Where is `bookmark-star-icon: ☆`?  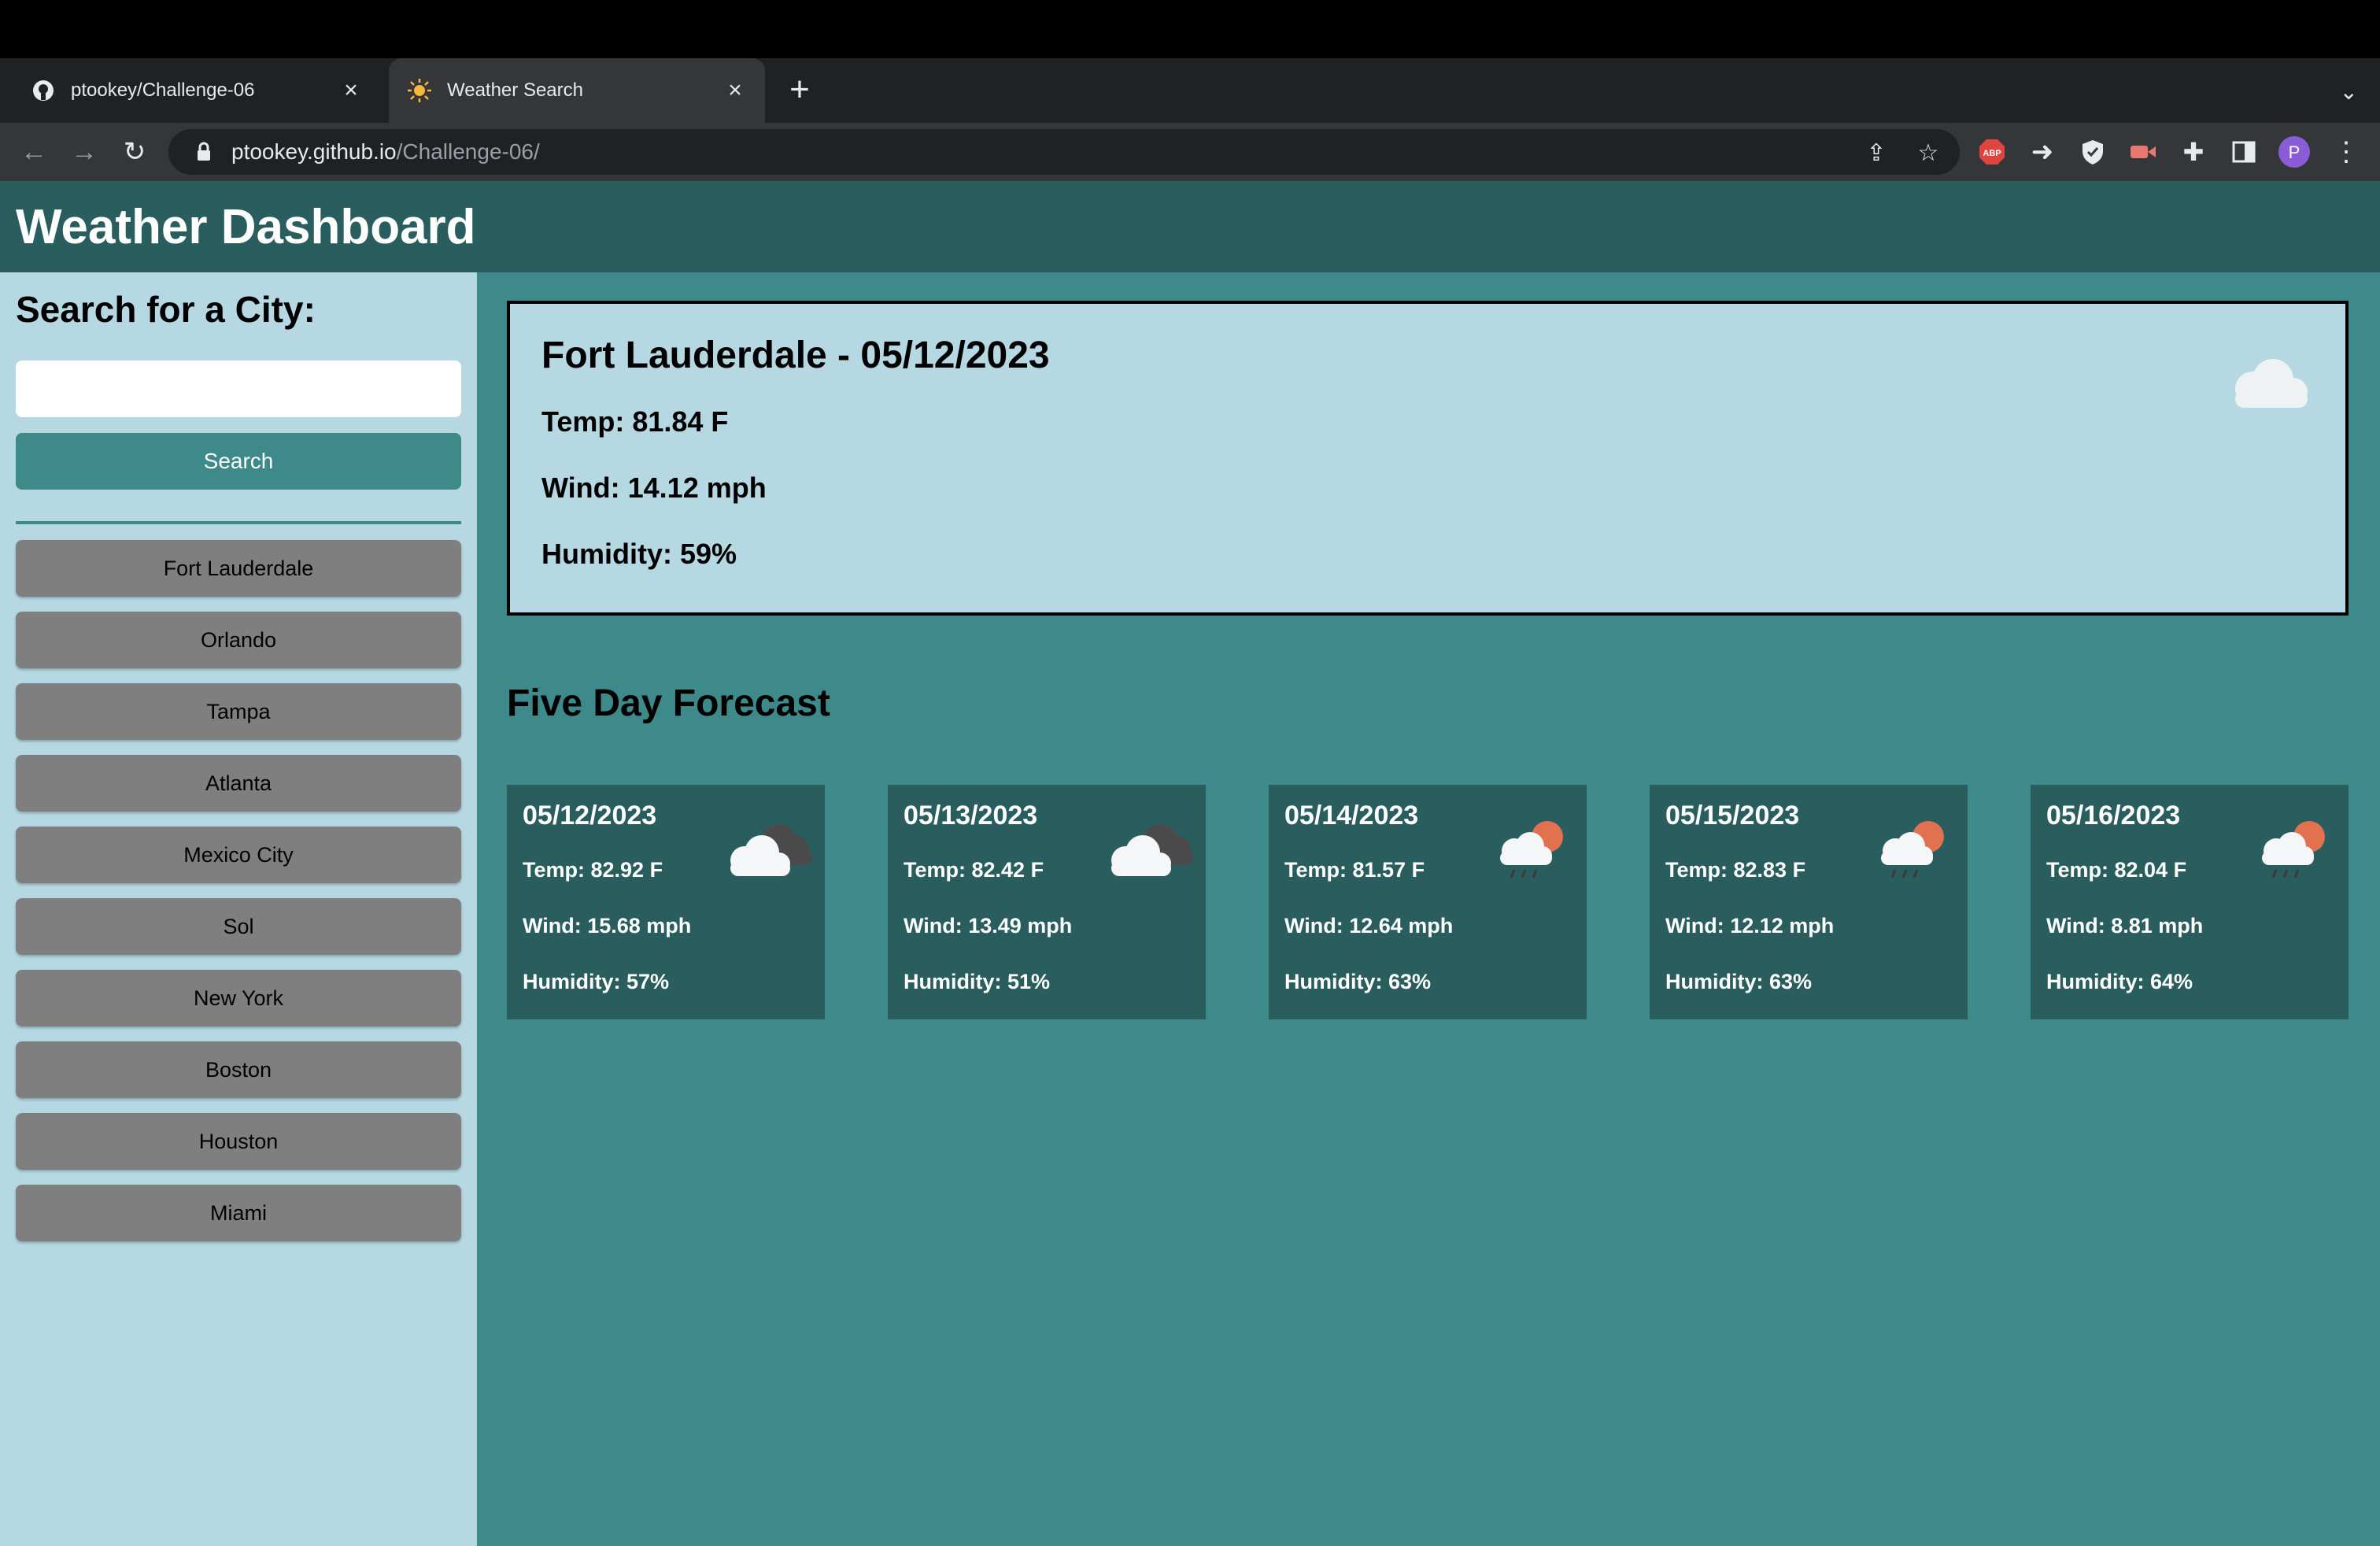
bookmark-star-icon: ☆ is located at coordinates (1928, 152).